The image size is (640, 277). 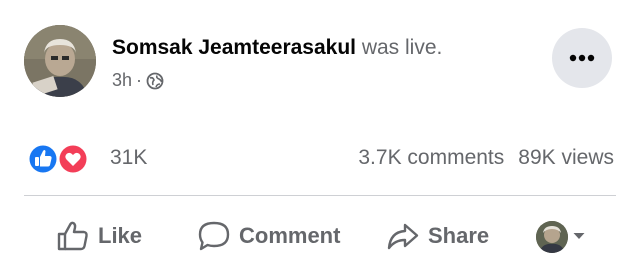 What do you see at coordinates (122, 80) in the screenshot?
I see `post-timestamp: 3h` at bounding box center [122, 80].